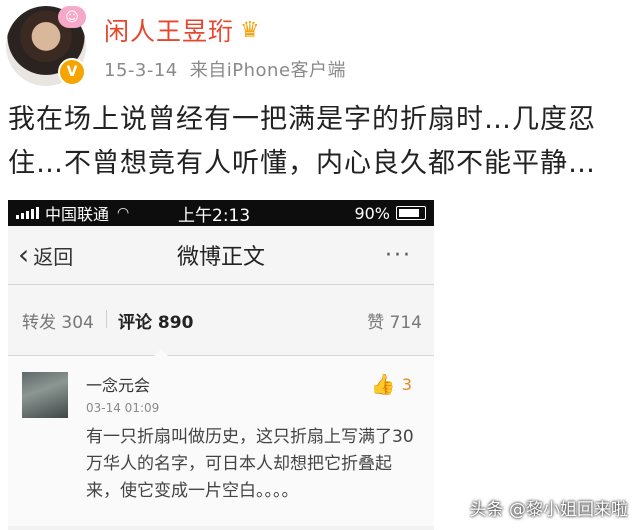  What do you see at coordinates (123, 408) in the screenshot?
I see `comment-time: 03-14 01:09` at bounding box center [123, 408].